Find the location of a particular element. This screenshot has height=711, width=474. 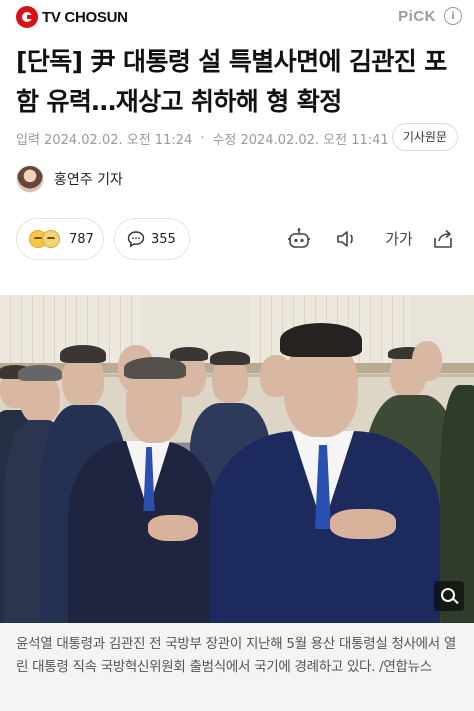

top-bar: TV CHOSUN PiCK i is located at coordinates (237, 18).